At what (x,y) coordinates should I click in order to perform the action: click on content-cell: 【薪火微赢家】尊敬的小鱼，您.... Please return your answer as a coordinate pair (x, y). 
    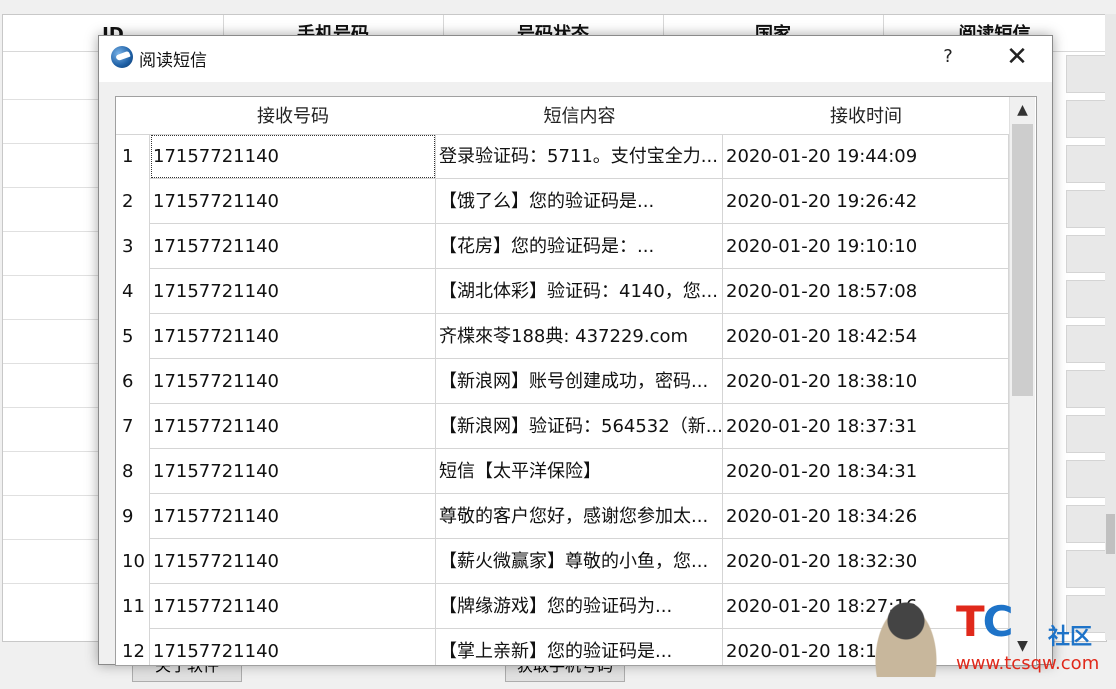
    Looking at the image, I should click on (579, 561).